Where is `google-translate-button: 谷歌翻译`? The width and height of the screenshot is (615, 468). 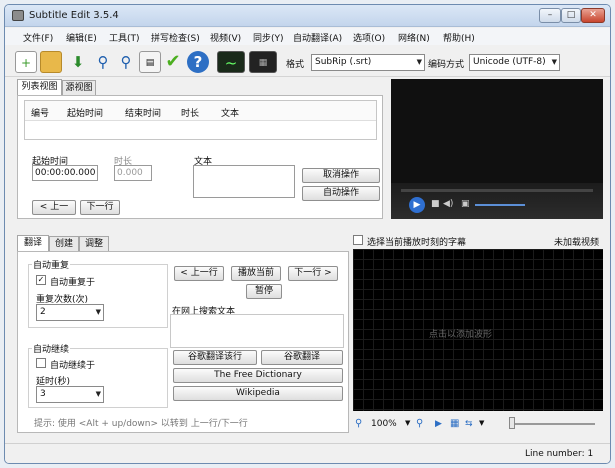
google-translate-button: 谷歌翻译 is located at coordinates (302, 357).